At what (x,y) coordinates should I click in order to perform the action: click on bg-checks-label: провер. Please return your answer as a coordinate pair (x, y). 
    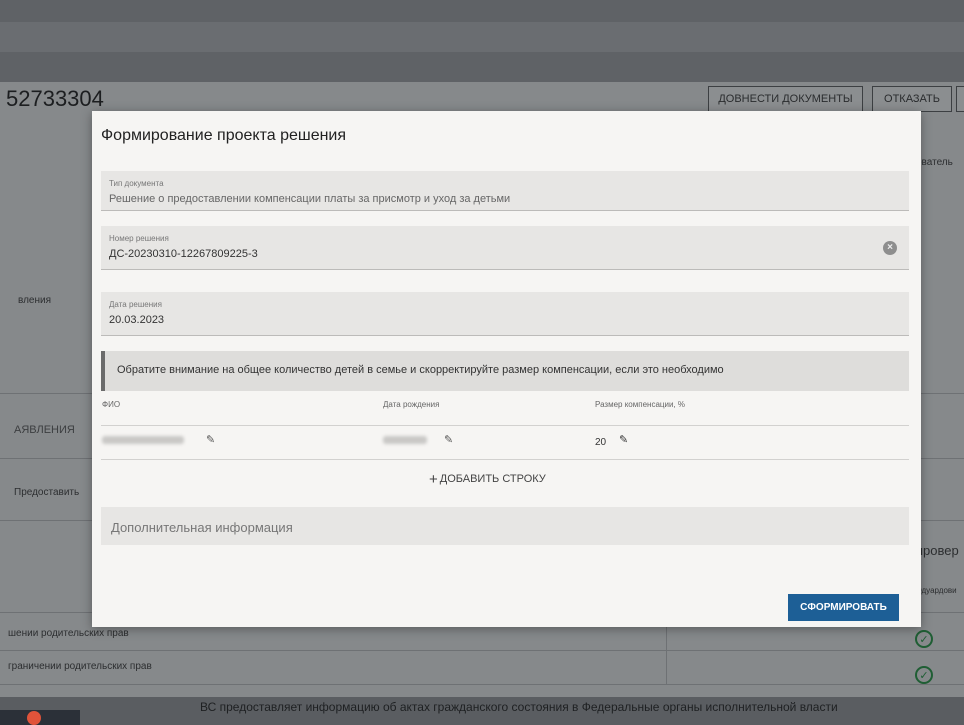
    Looking at the image, I should click on (937, 550).